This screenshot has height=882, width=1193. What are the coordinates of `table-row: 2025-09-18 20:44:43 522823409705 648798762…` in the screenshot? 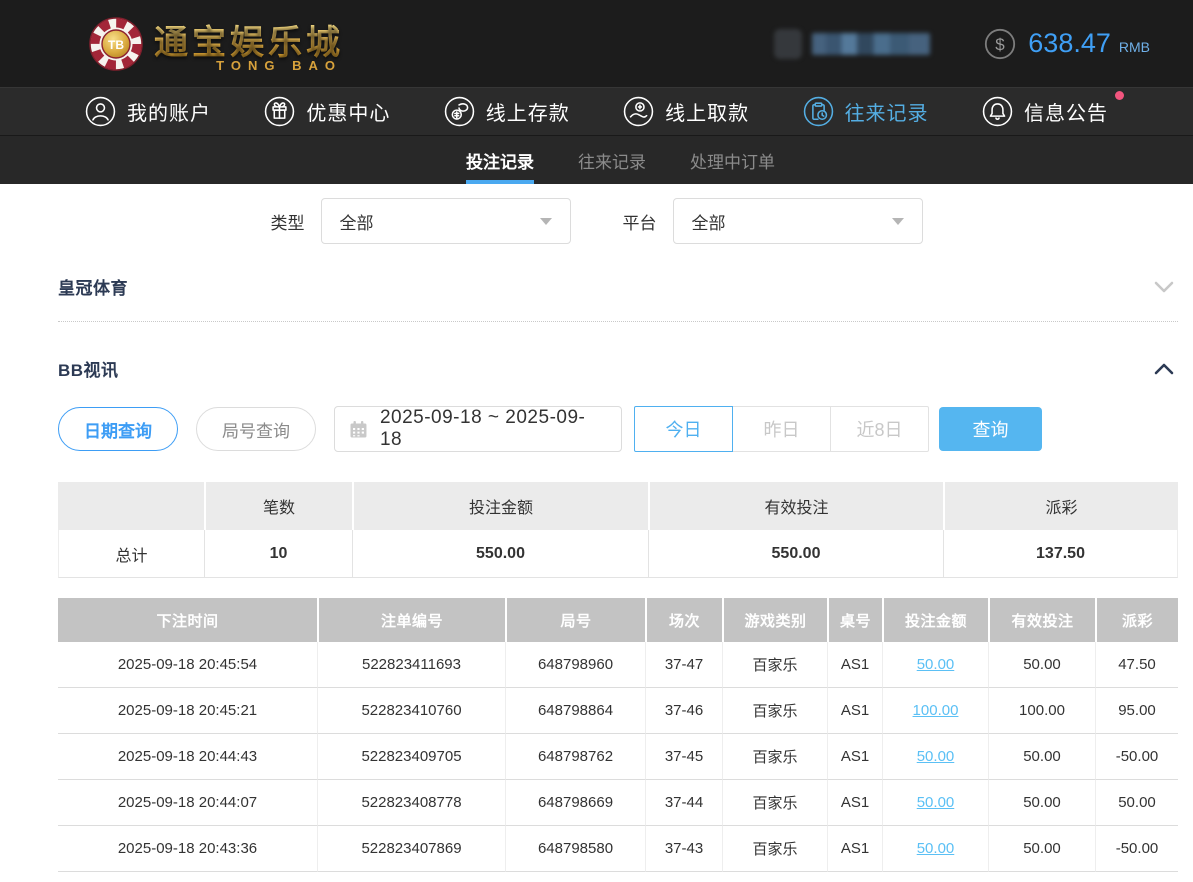 It's located at (618, 757).